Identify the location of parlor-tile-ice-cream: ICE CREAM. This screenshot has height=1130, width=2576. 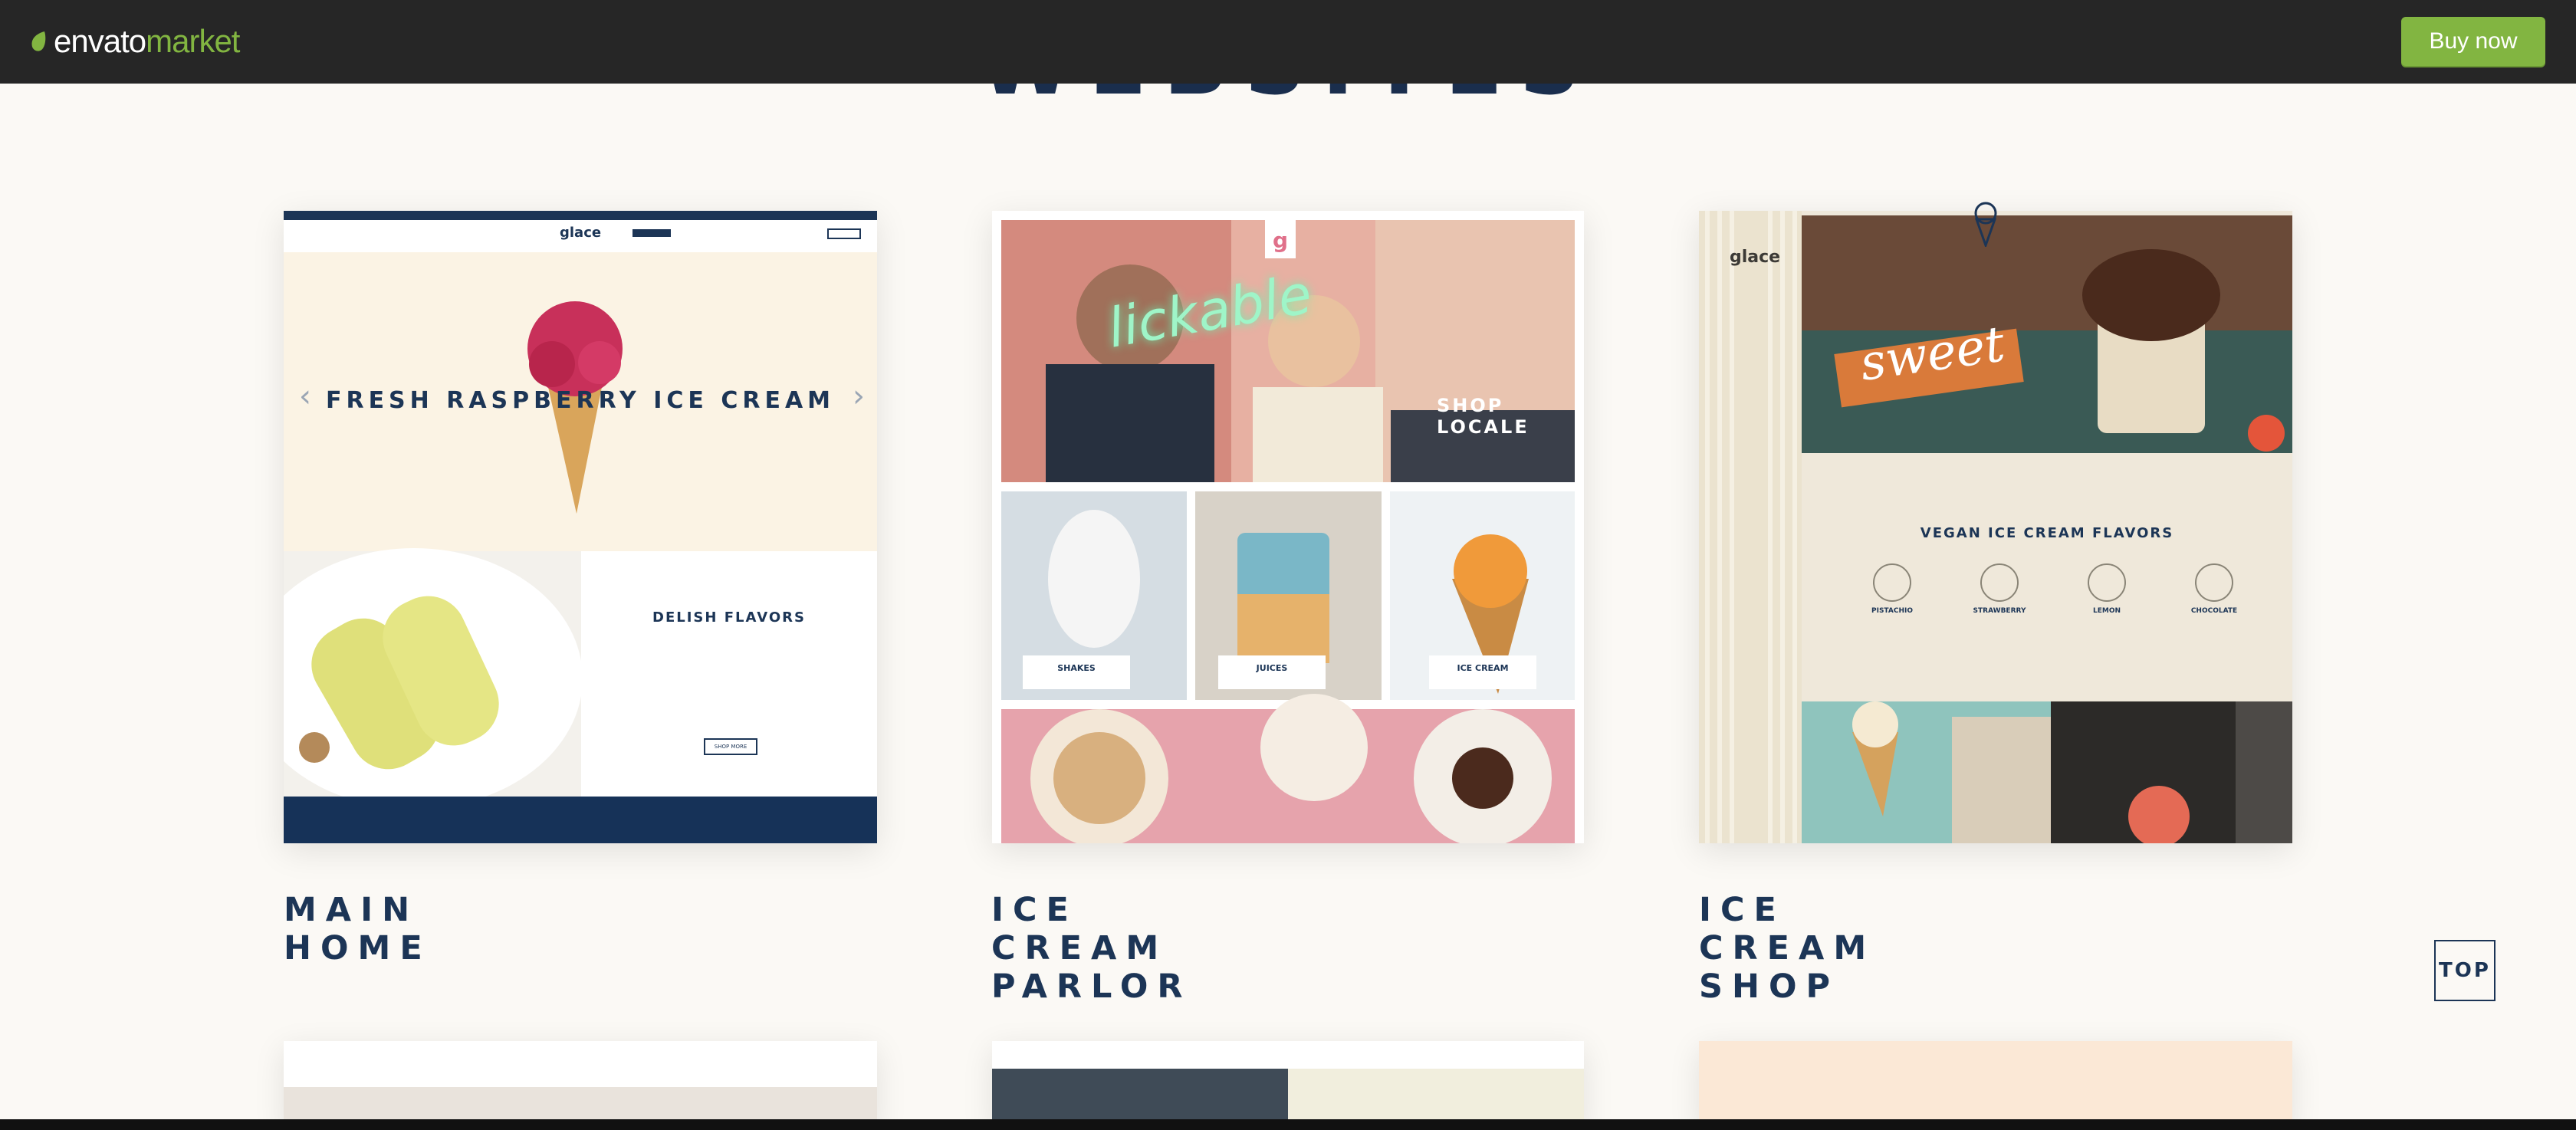
(1483, 668).